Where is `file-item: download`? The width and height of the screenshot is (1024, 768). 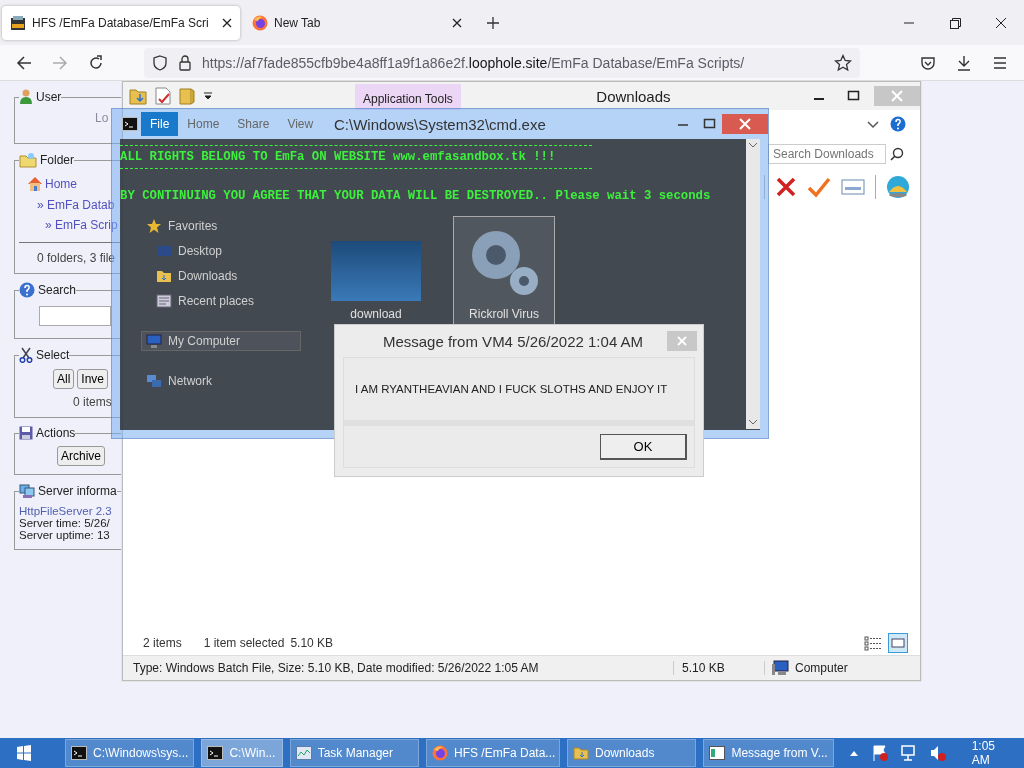
file-item: download is located at coordinates (376, 271).